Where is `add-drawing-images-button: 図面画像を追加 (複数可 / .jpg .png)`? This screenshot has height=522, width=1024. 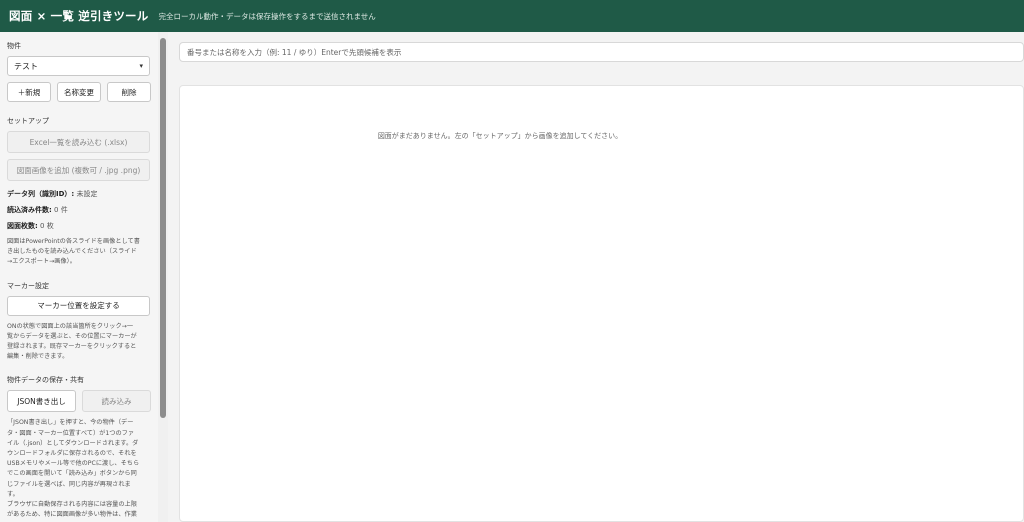 add-drawing-images-button: 図面画像を追加 (複数可 / .jpg .png) is located at coordinates (78, 170).